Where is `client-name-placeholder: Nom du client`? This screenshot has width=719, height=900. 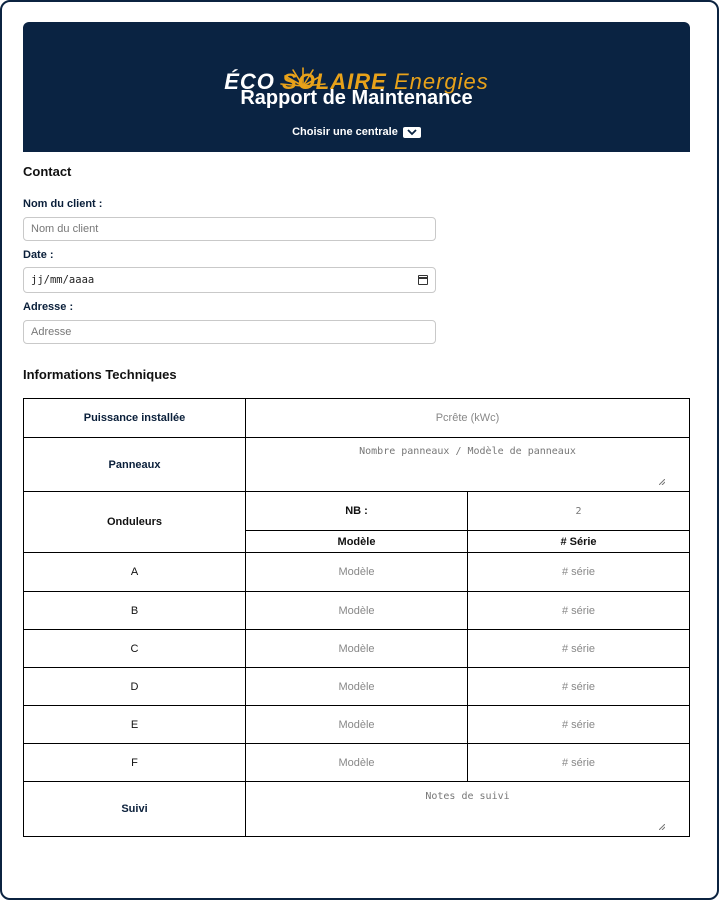
client-name-placeholder: Nom du client is located at coordinates (65, 229).